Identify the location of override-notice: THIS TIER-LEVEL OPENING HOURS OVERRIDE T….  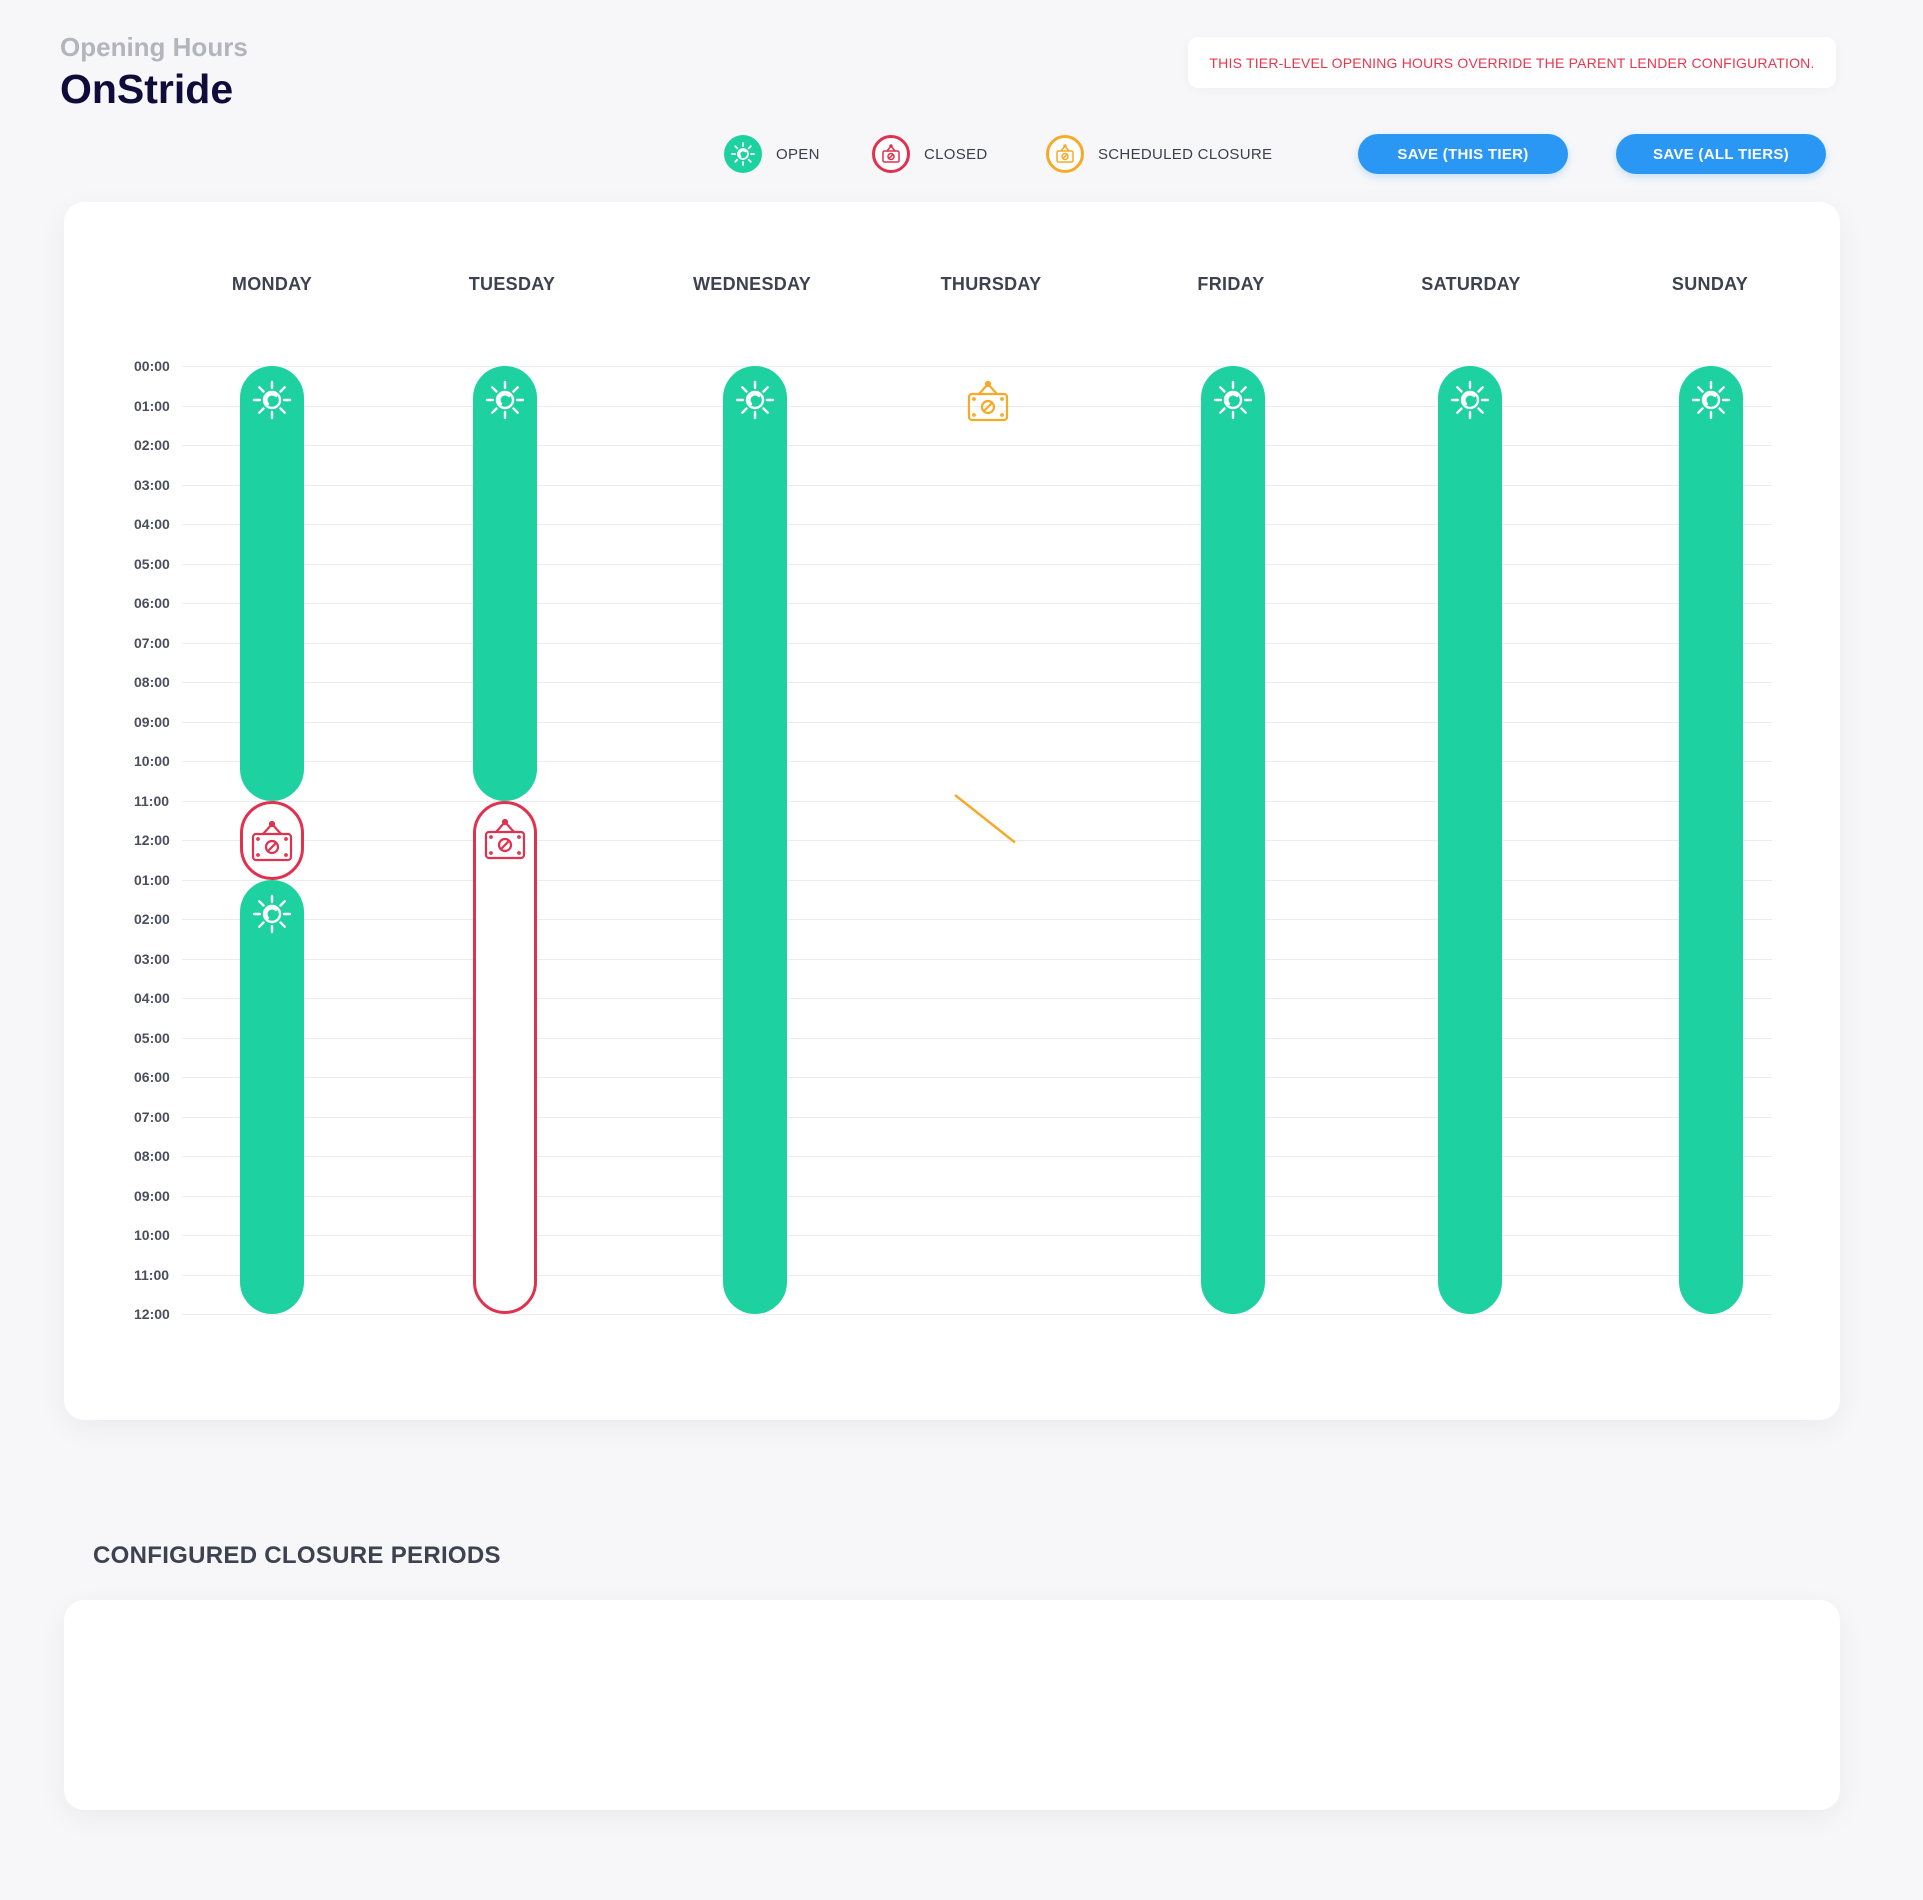
(1512, 62).